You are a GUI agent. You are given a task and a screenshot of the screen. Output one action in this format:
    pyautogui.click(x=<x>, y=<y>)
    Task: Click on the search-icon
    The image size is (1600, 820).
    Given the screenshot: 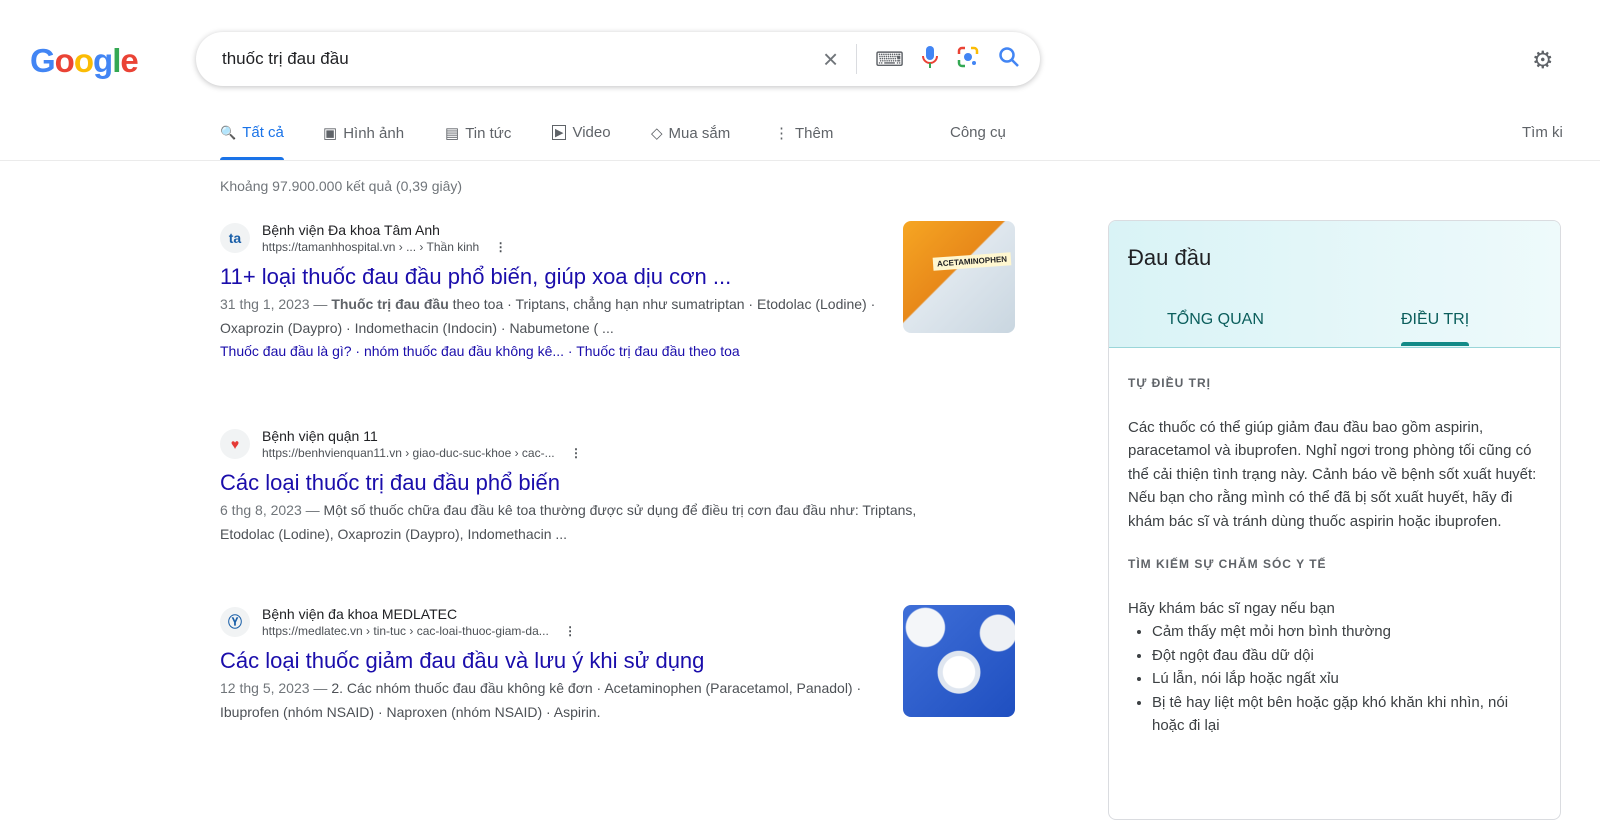 What is the action you would take?
    pyautogui.click(x=1009, y=59)
    